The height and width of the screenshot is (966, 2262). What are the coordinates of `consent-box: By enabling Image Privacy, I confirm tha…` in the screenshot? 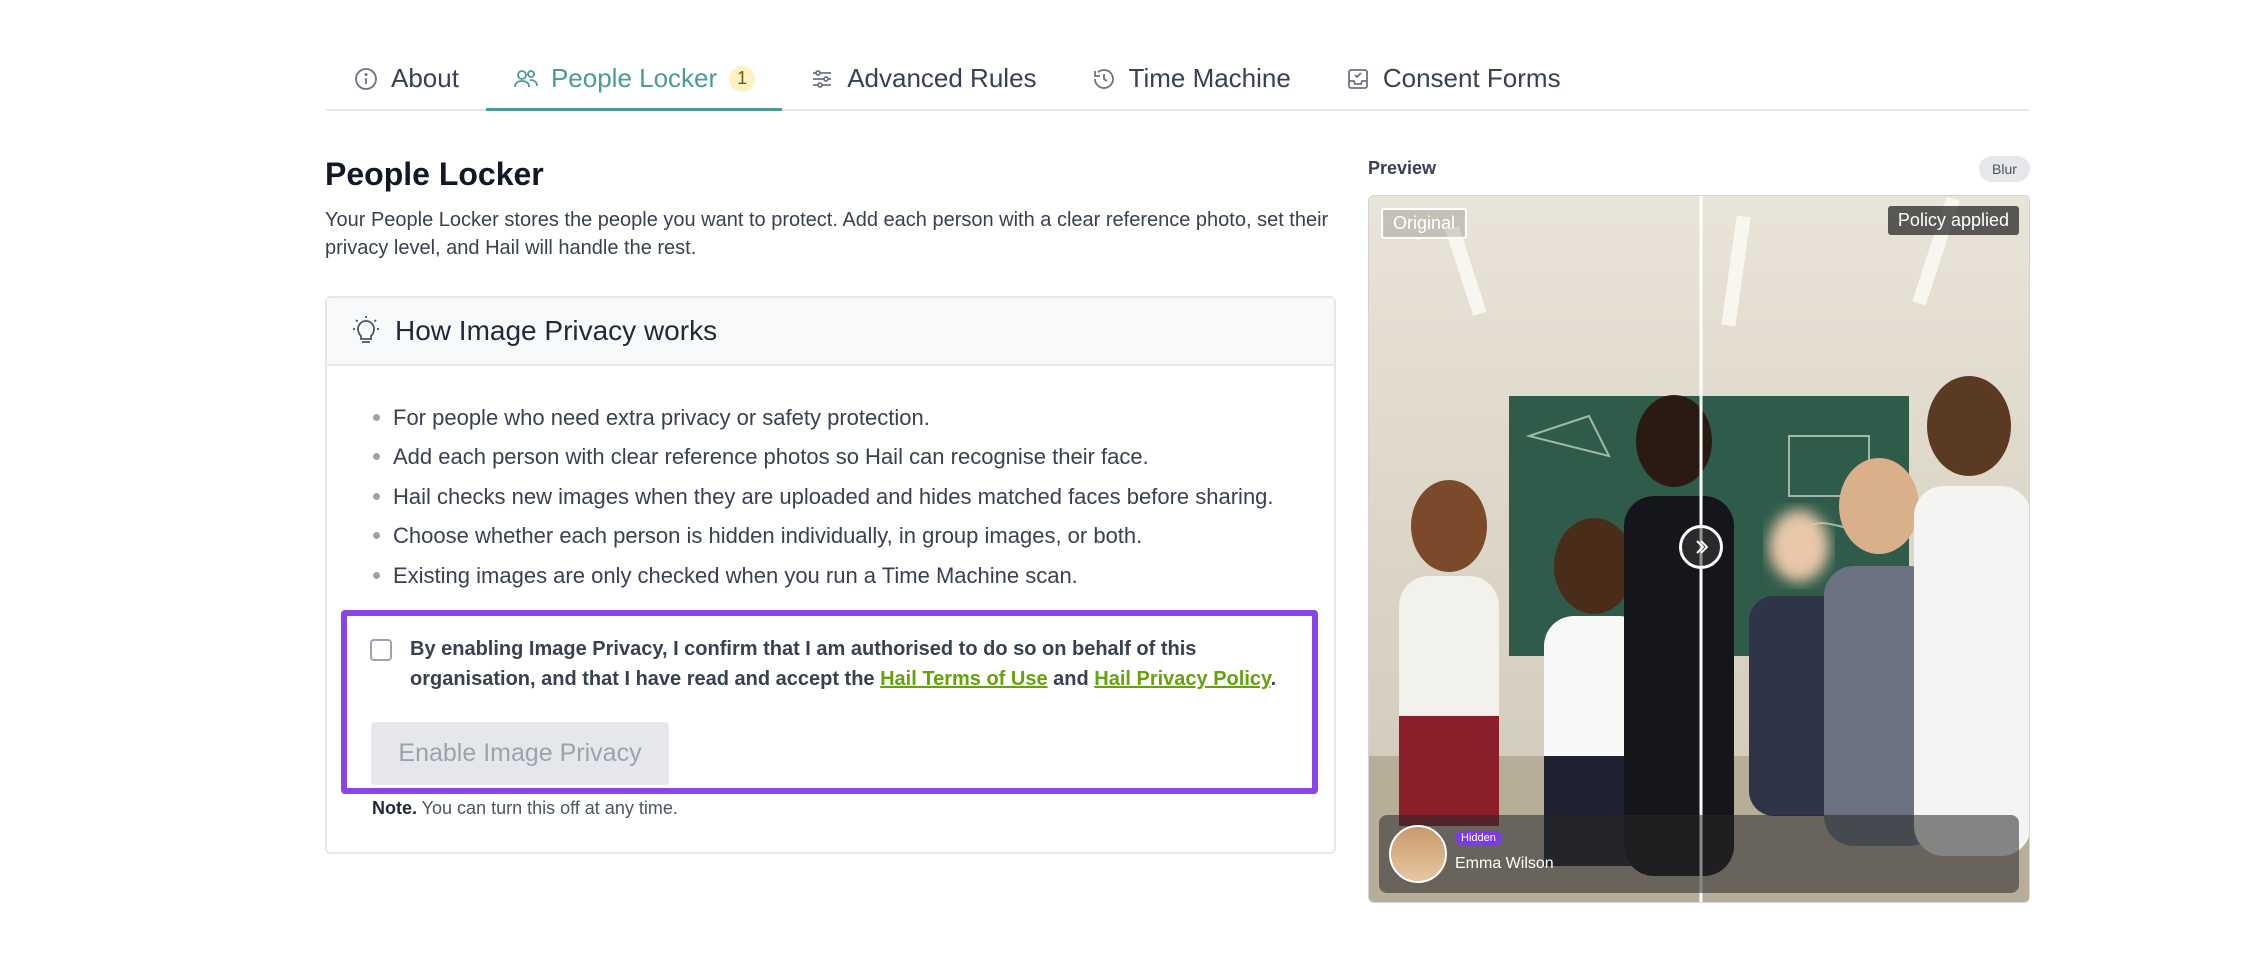 It's located at (829, 702).